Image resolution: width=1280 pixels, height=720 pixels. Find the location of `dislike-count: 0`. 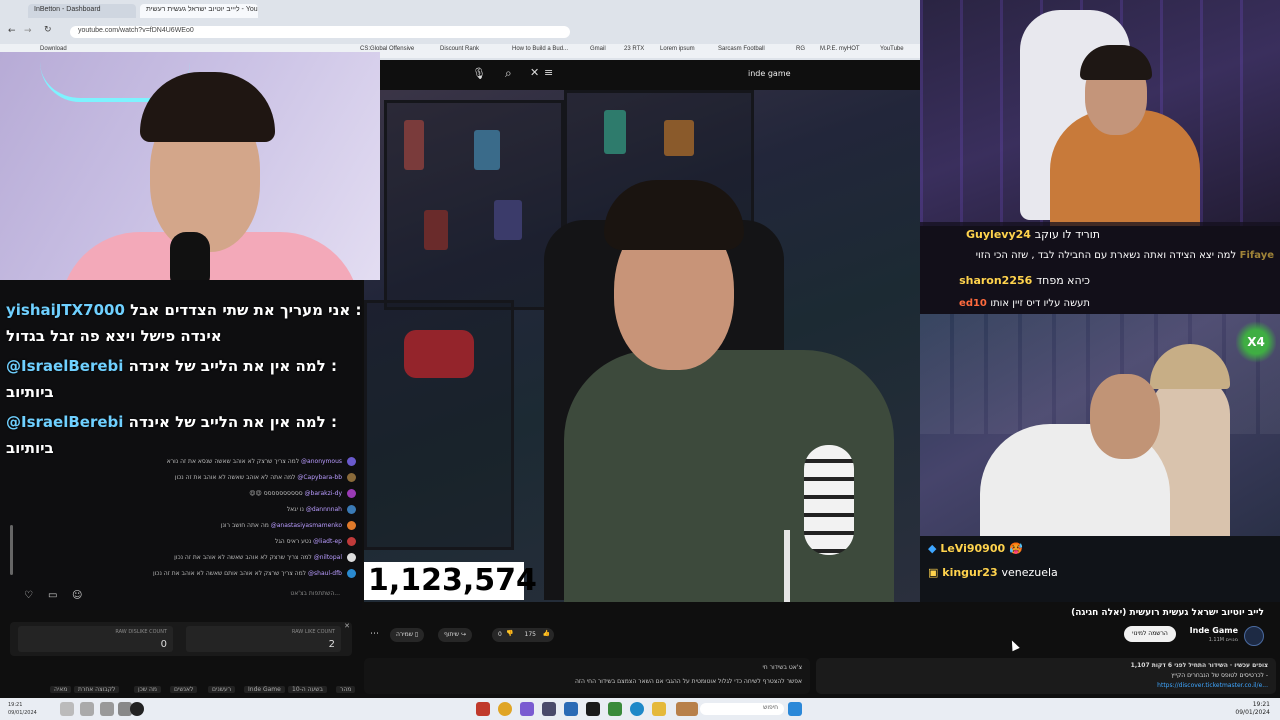

dislike-count: 0 is located at coordinates (500, 634).